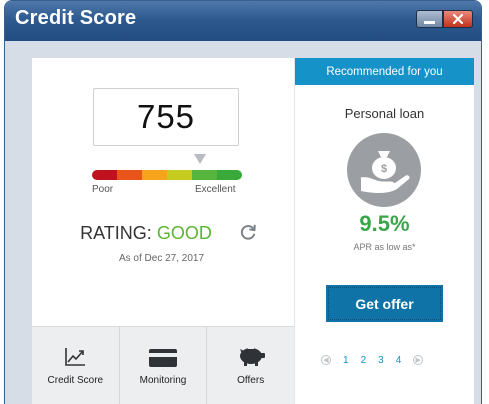  I want to click on nav-item-monitoring: Monitoring, so click(164, 365).